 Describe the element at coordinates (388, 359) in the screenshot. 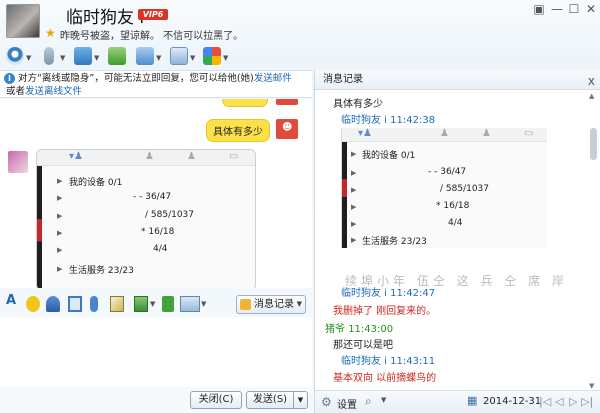

I see `history-entry-header: 临时狗友 i 11:43:11` at that location.